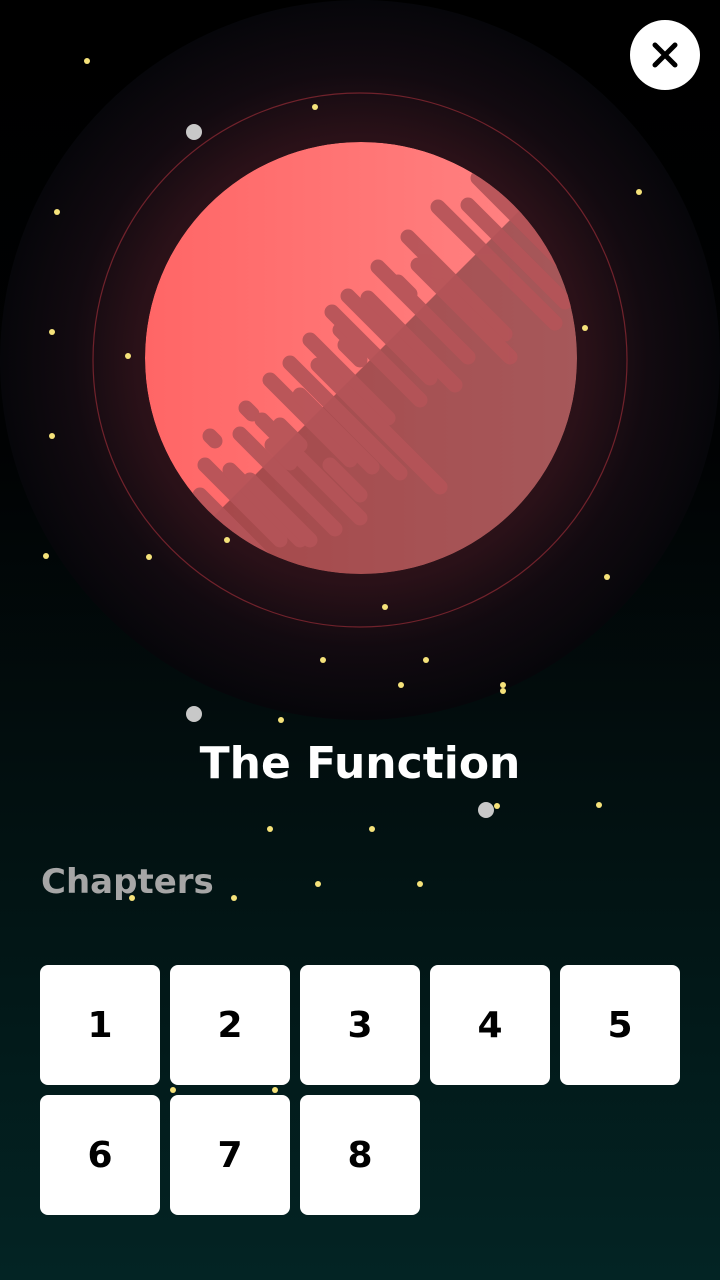 The height and width of the screenshot is (1280, 720). Describe the element at coordinates (127, 882) in the screenshot. I see `chapters-heading: Chapters` at that location.